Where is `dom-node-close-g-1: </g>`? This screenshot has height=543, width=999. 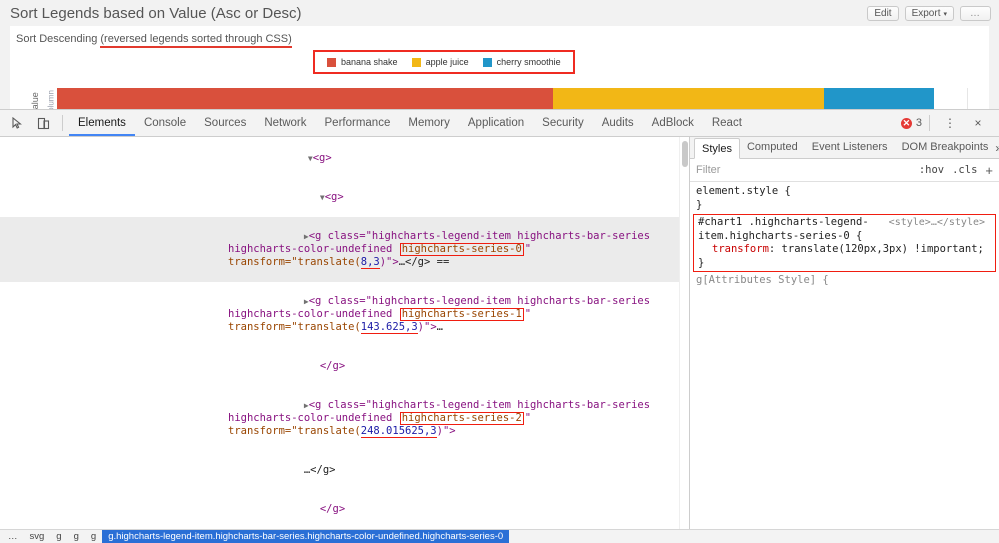
dom-node-close-g-1: </g> is located at coordinates (344, 366).